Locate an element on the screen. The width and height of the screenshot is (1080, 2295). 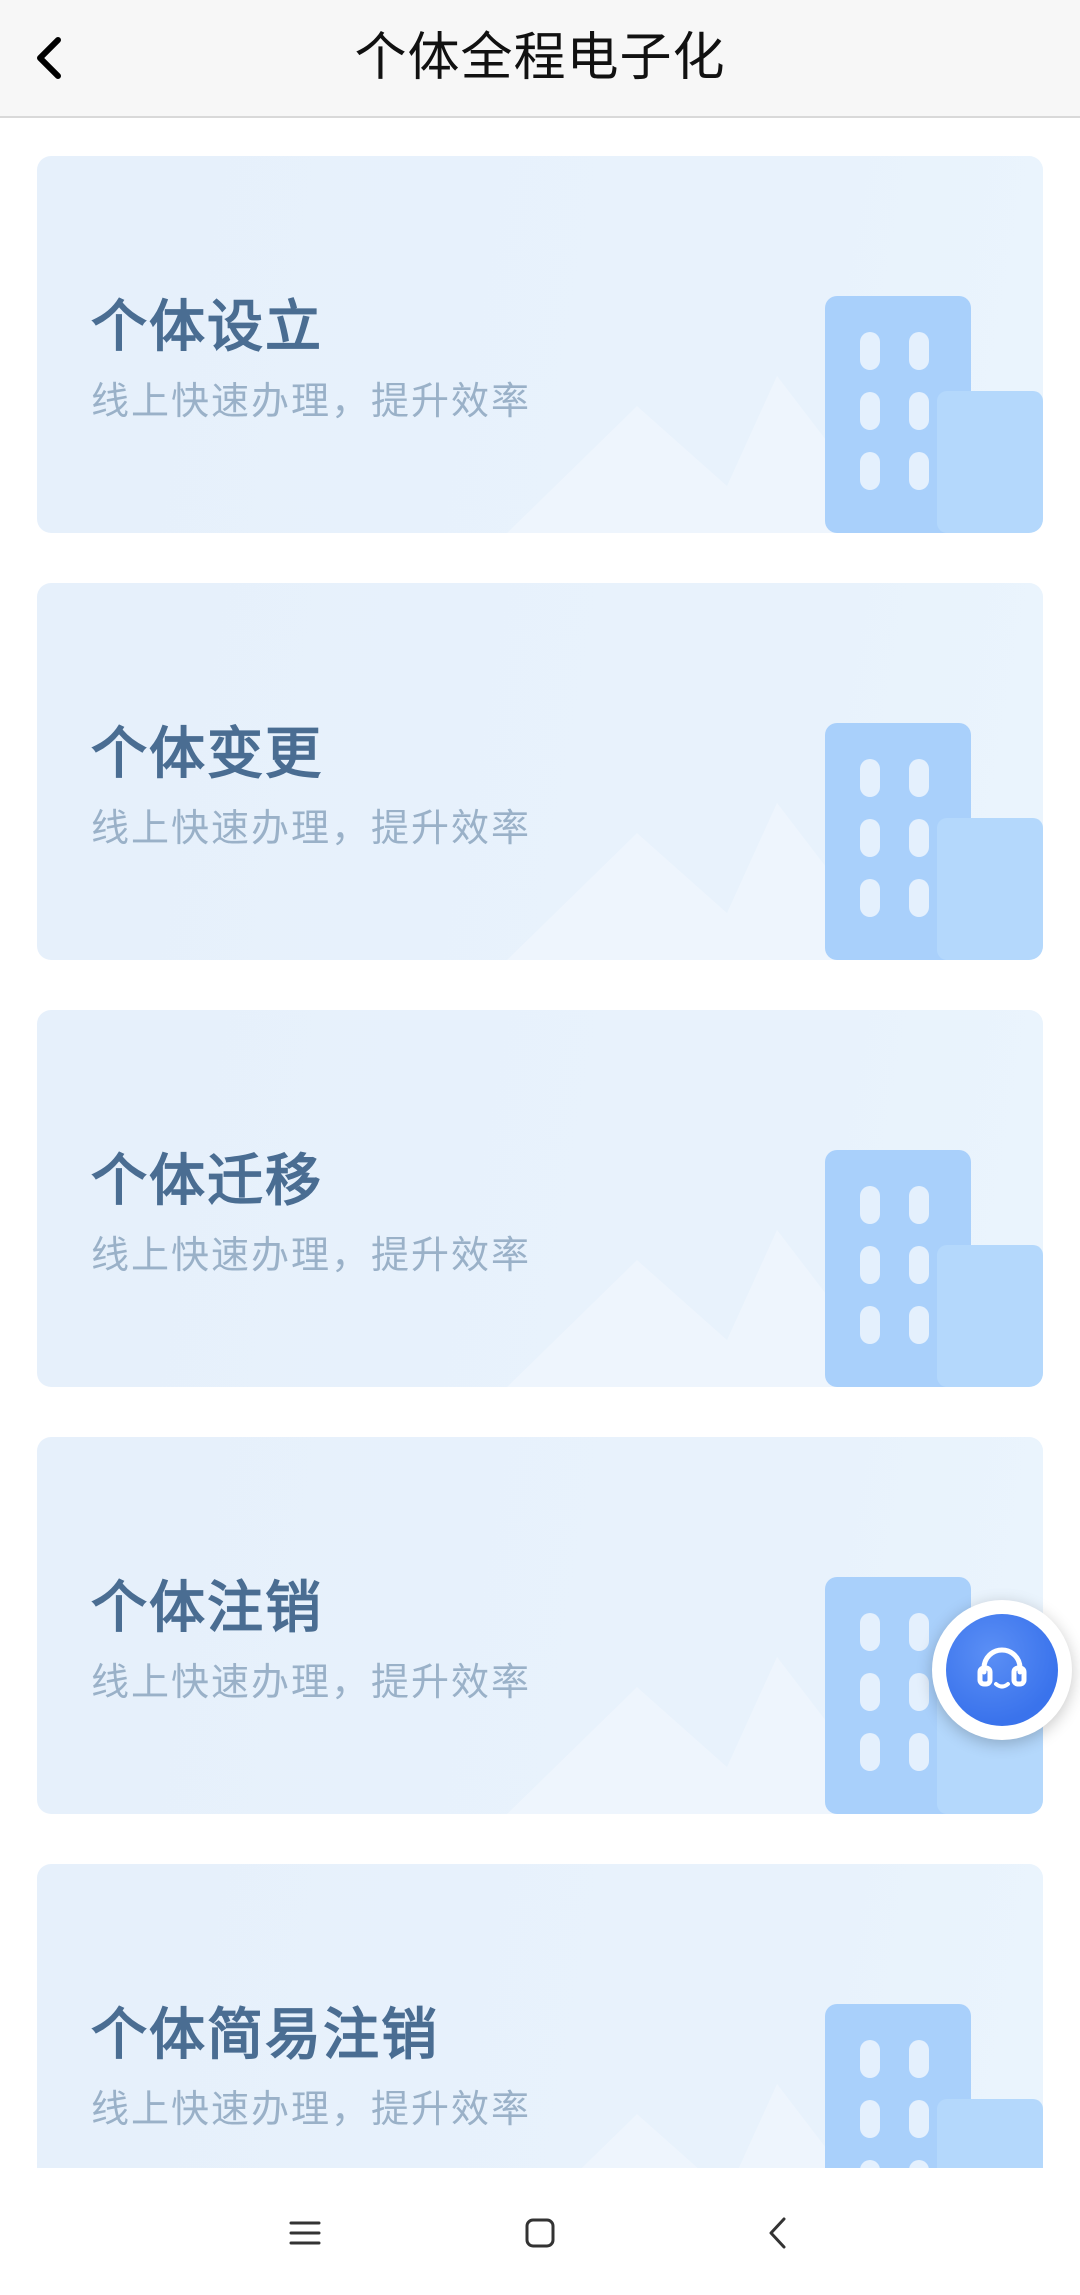
nav-menu-button is located at coordinates (305, 2233).